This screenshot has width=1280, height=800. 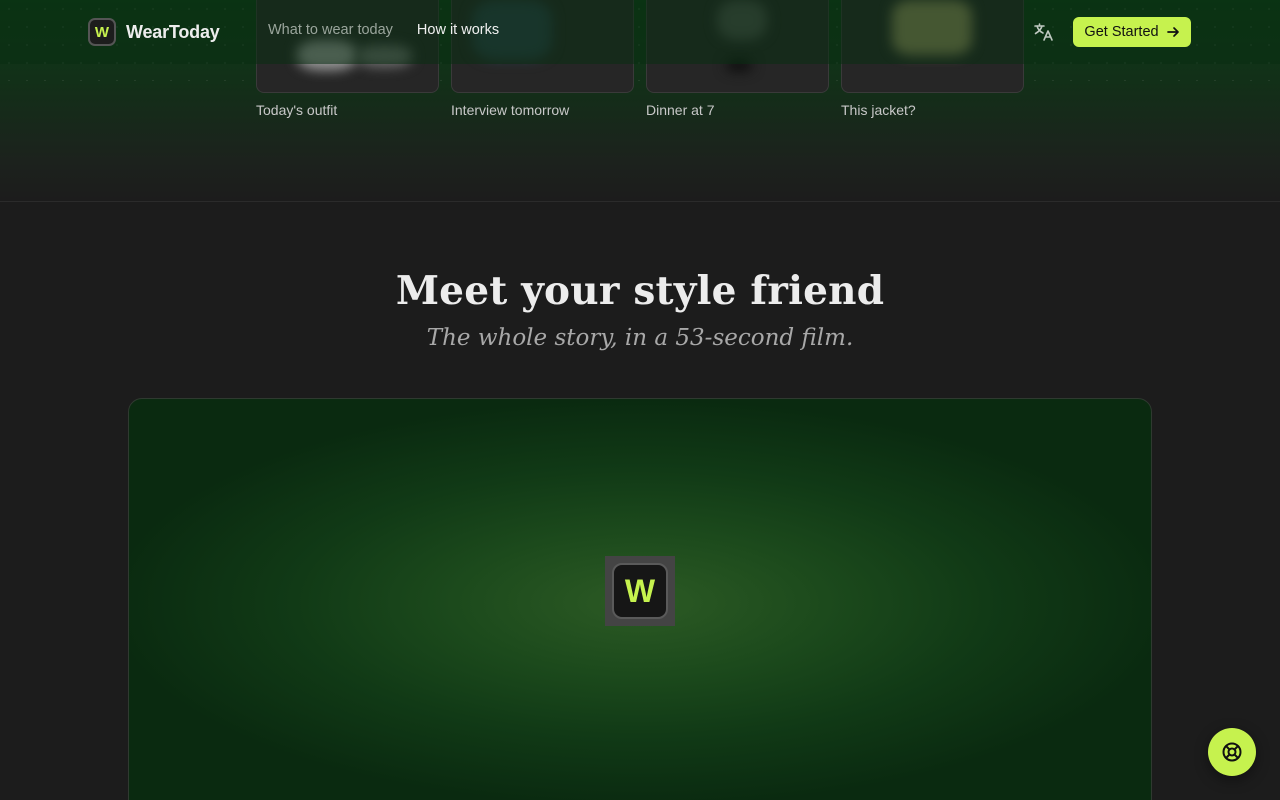 What do you see at coordinates (1121, 32) in the screenshot?
I see `get-started-label: Get Started` at bounding box center [1121, 32].